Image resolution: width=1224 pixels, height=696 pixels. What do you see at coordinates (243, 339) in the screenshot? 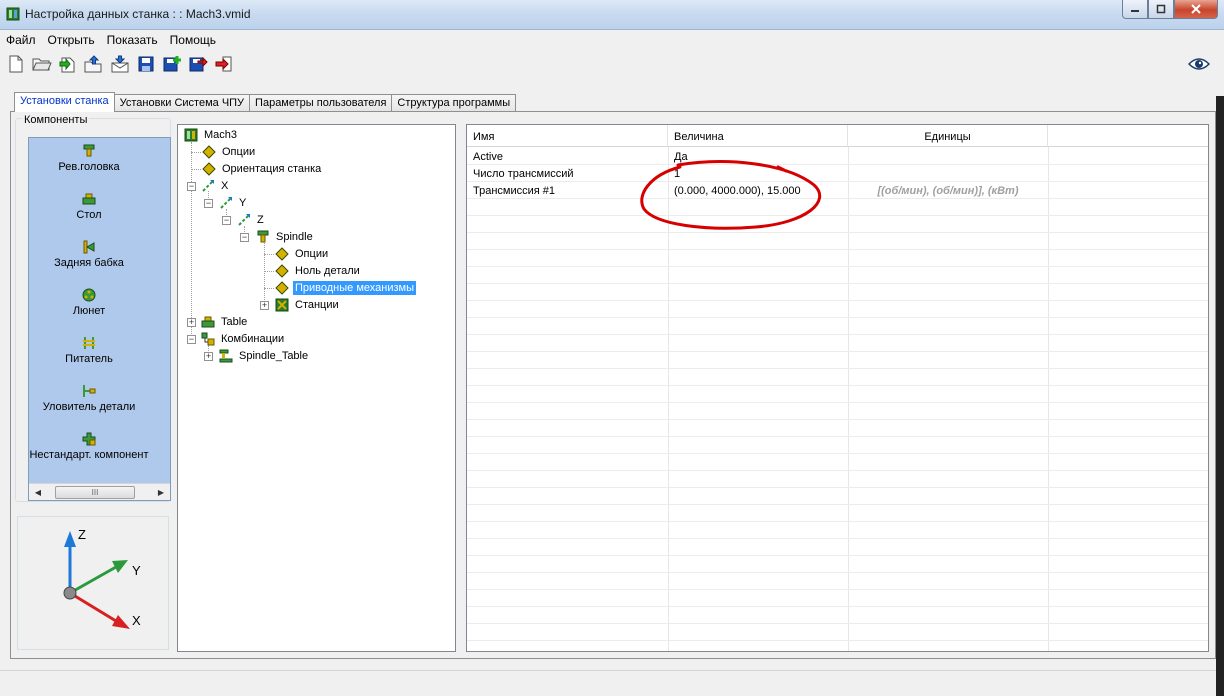
I see `tree-node-combinations: Комбинации` at bounding box center [243, 339].